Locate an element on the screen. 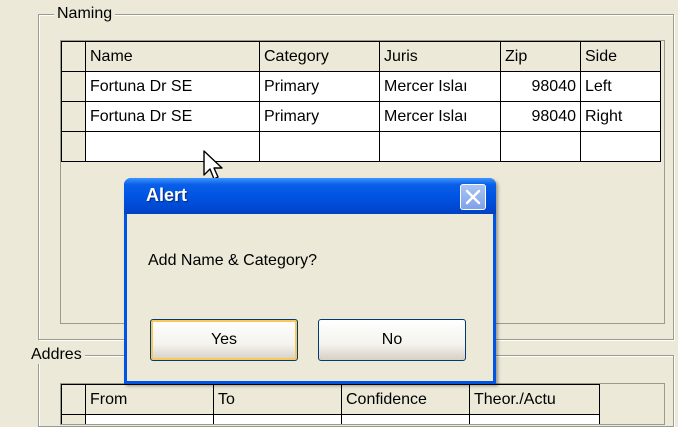 This screenshot has width=678, height=427. address-header-row: From To Confidence Theor./Actu is located at coordinates (330, 399).